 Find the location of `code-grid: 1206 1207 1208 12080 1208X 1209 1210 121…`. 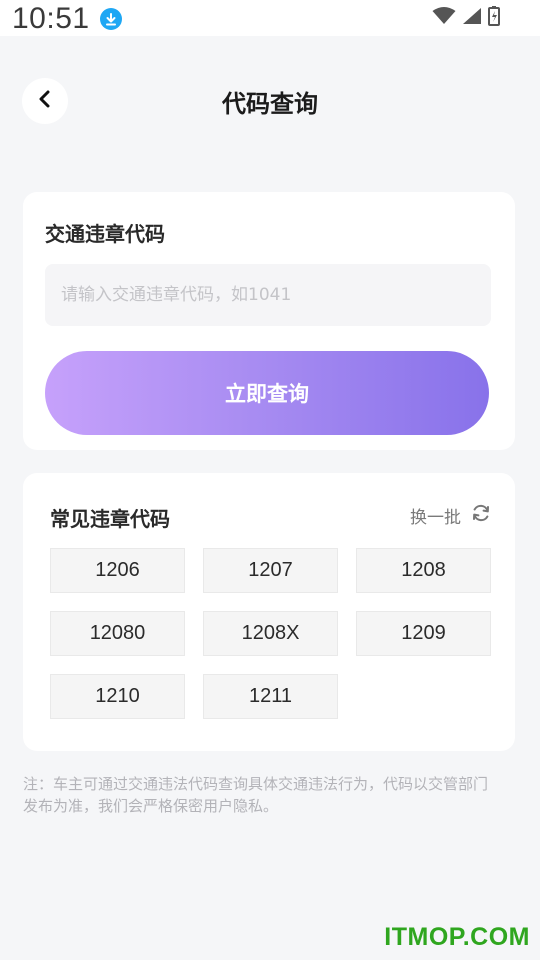

code-grid: 1206 1207 1208 12080 1208X 1209 1210 121… is located at coordinates (270, 633).